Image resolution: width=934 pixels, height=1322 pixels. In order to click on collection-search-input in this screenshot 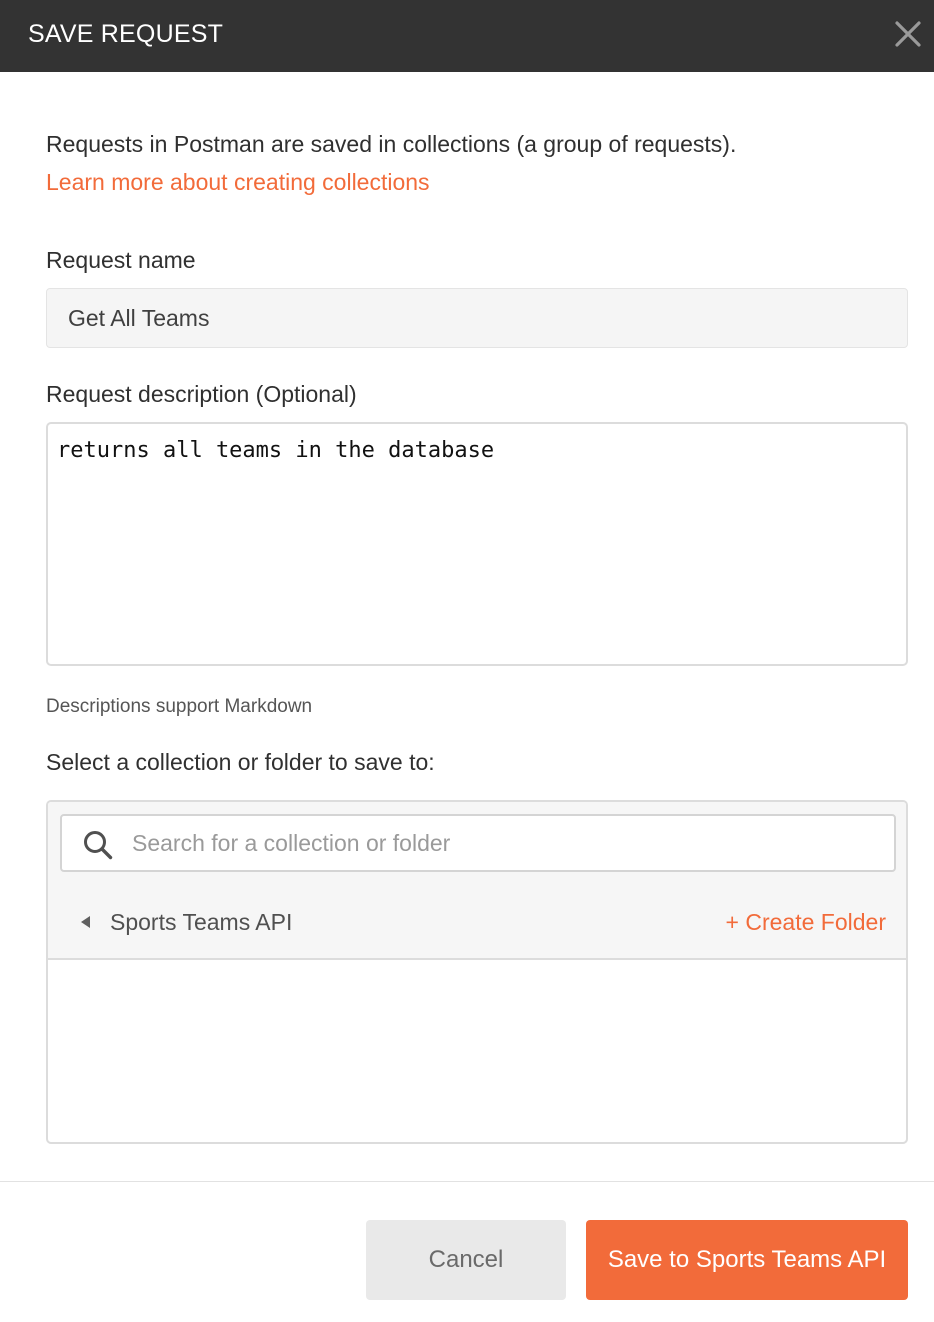, I will do `click(507, 843)`.